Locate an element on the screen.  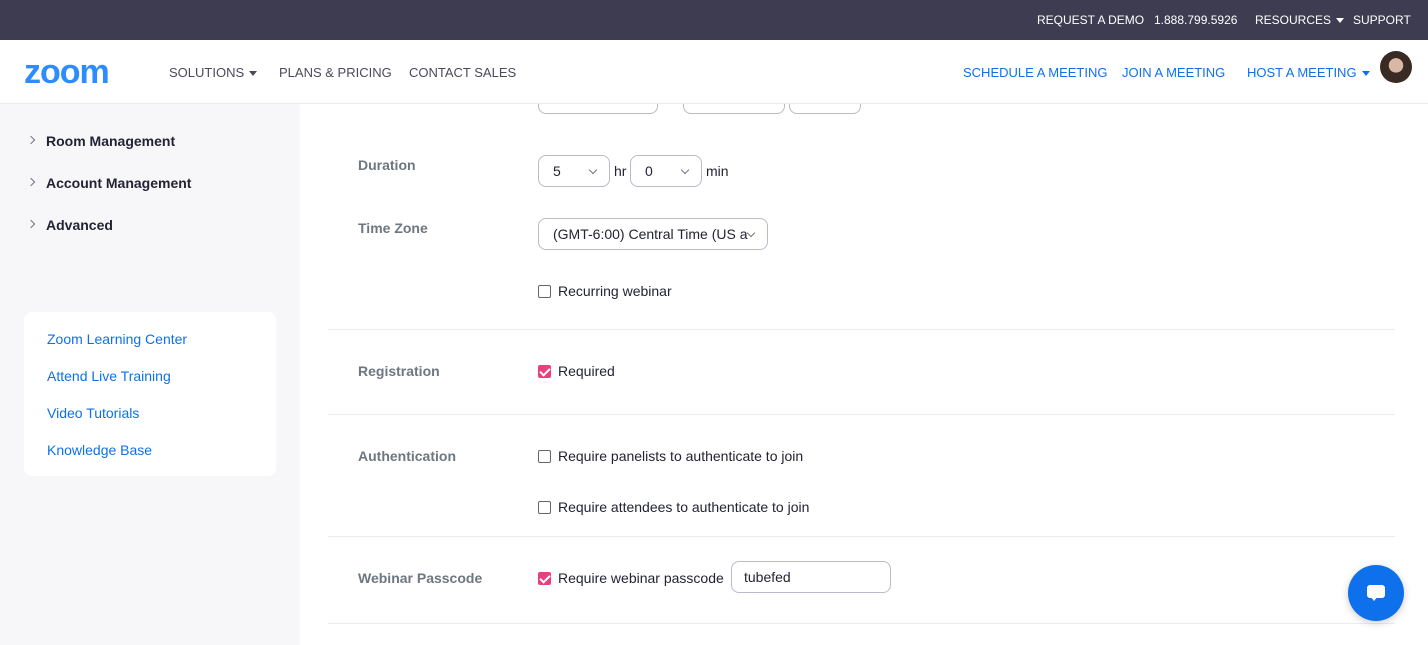
registration-label: Registration is located at coordinates (399, 371).